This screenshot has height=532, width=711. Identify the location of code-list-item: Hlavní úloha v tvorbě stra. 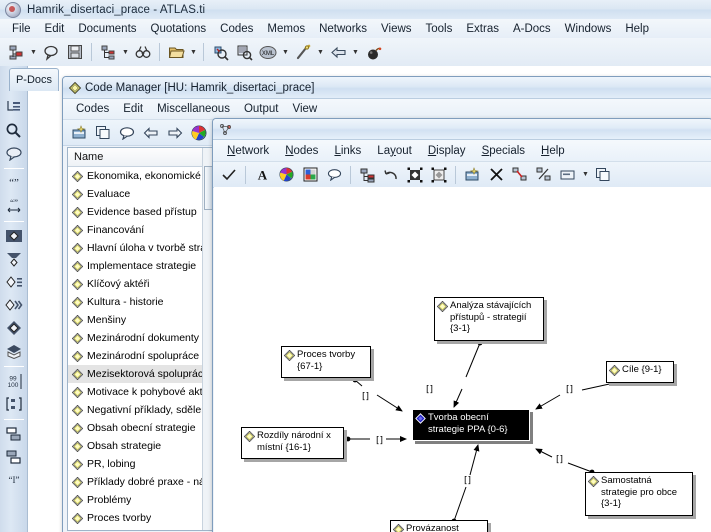
(140, 248).